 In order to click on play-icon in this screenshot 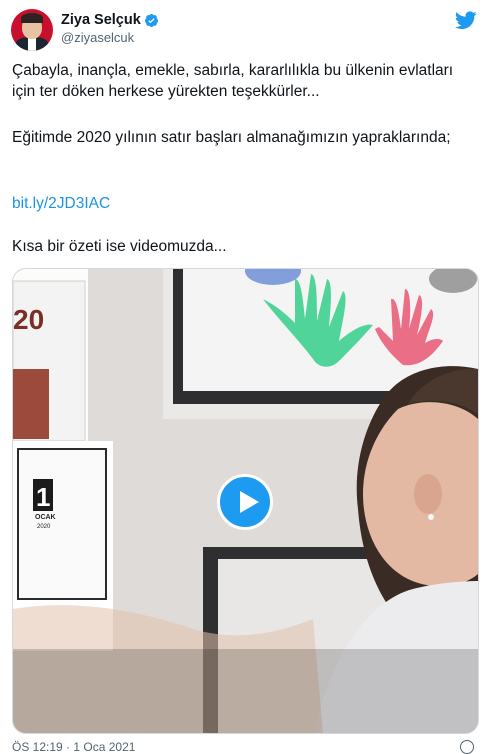, I will do `click(245, 502)`.